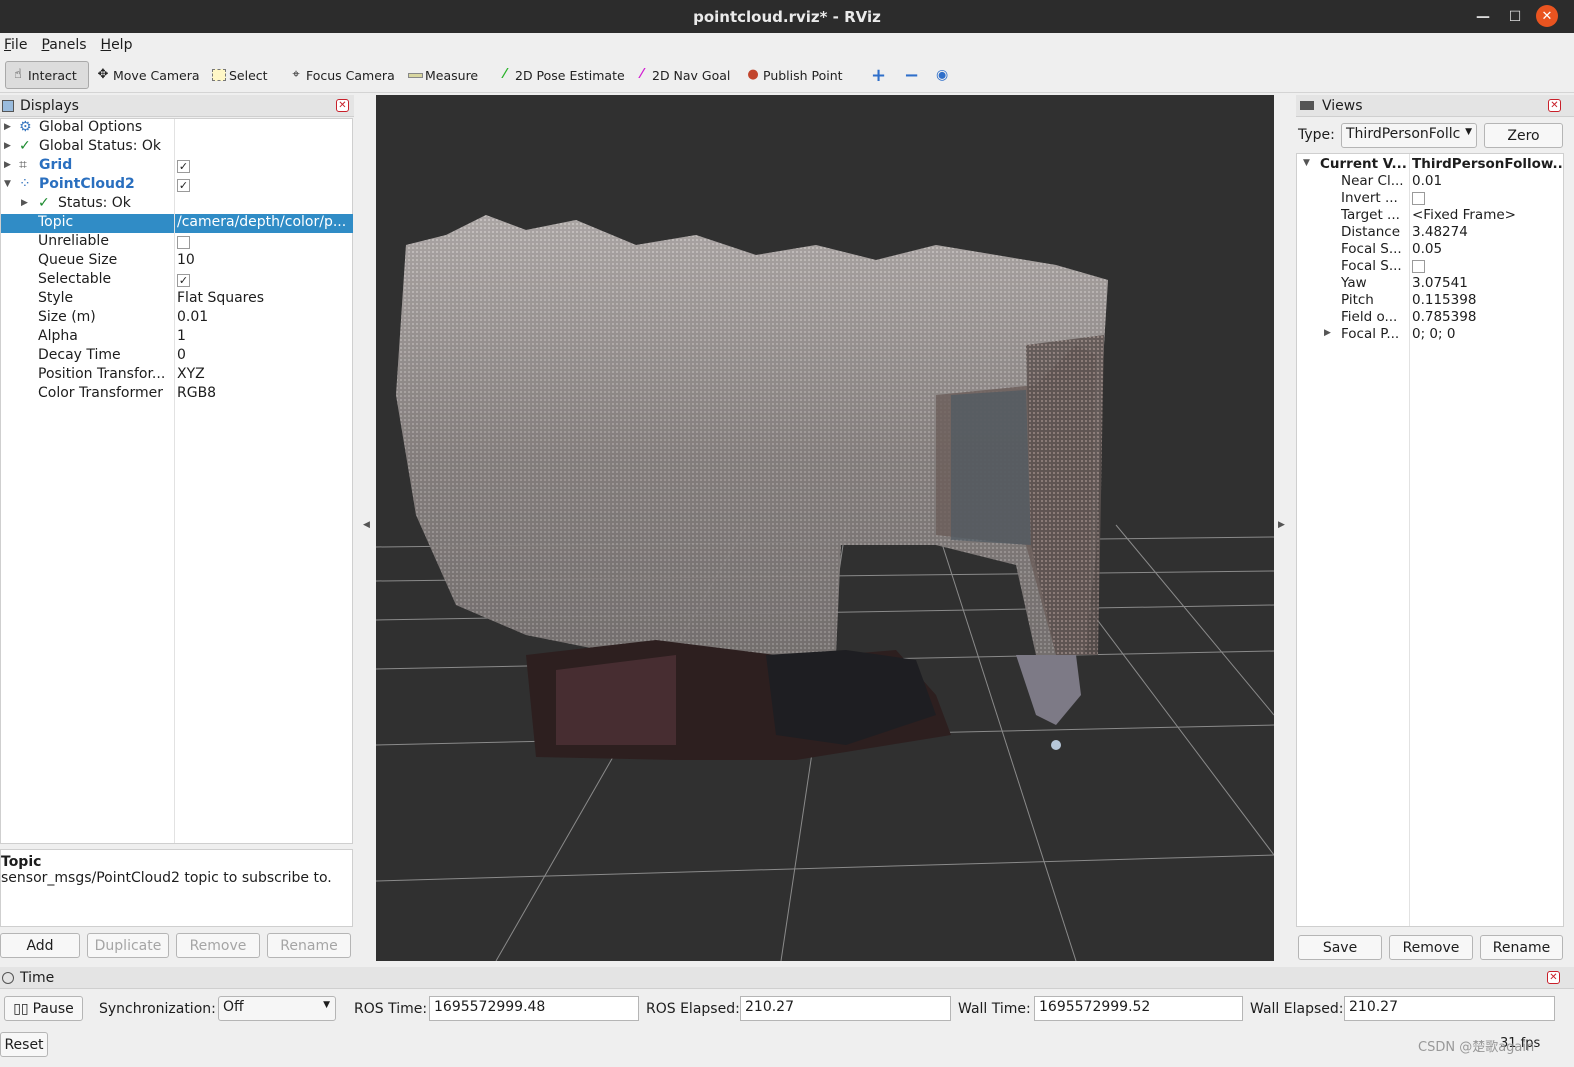  Describe the element at coordinates (1553, 977) in the screenshot. I see `close-time-icon: ✕` at that location.